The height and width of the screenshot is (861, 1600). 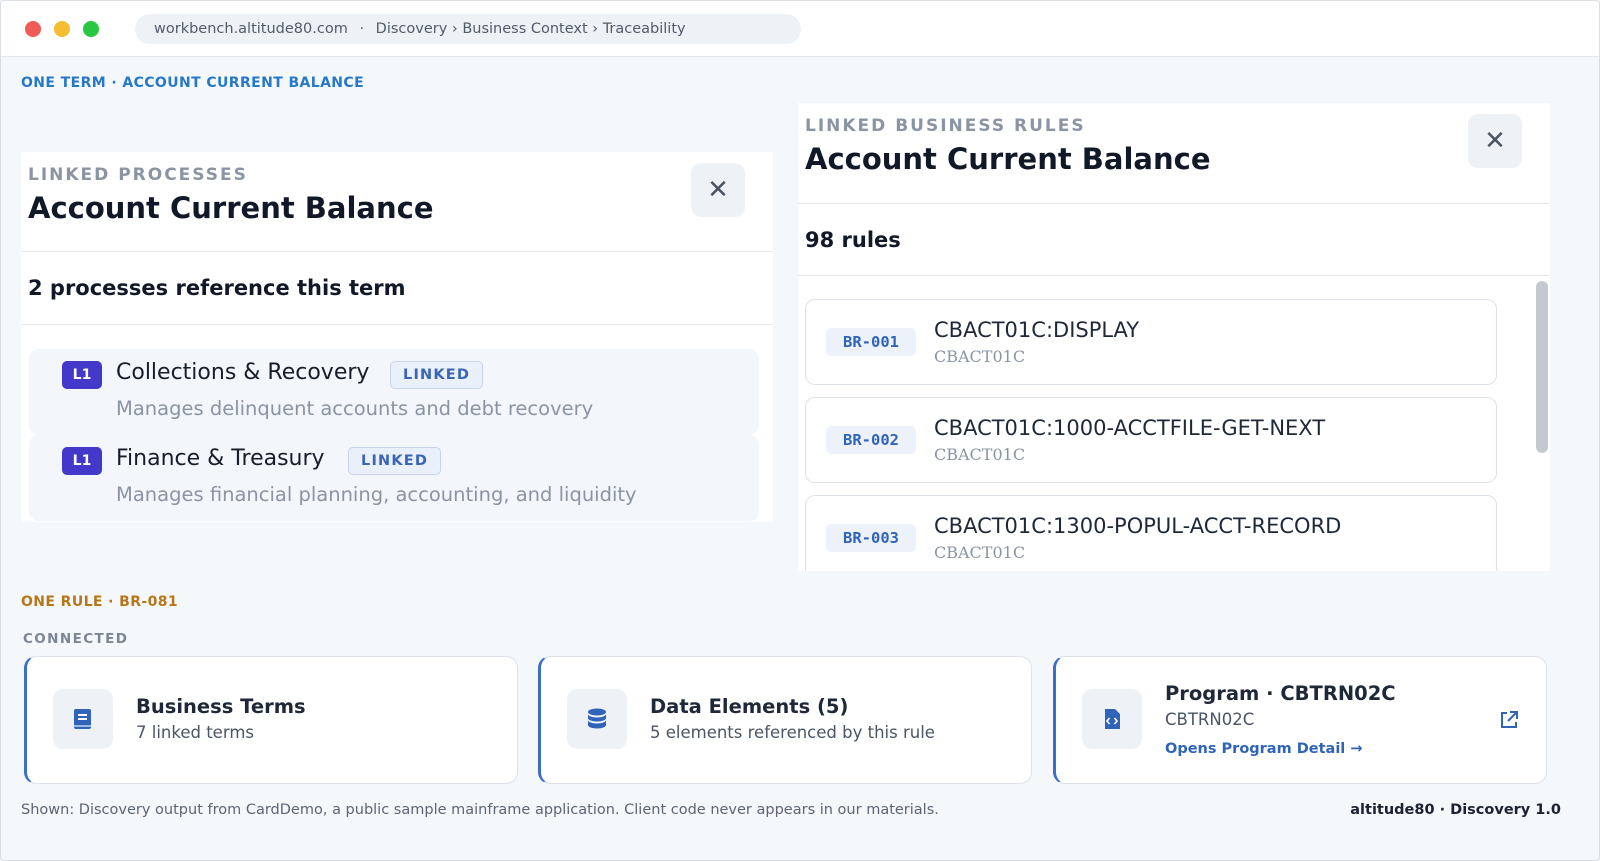 What do you see at coordinates (271, 720) in the screenshot?
I see `business-terms-card: Business Terms 7 linked terms` at bounding box center [271, 720].